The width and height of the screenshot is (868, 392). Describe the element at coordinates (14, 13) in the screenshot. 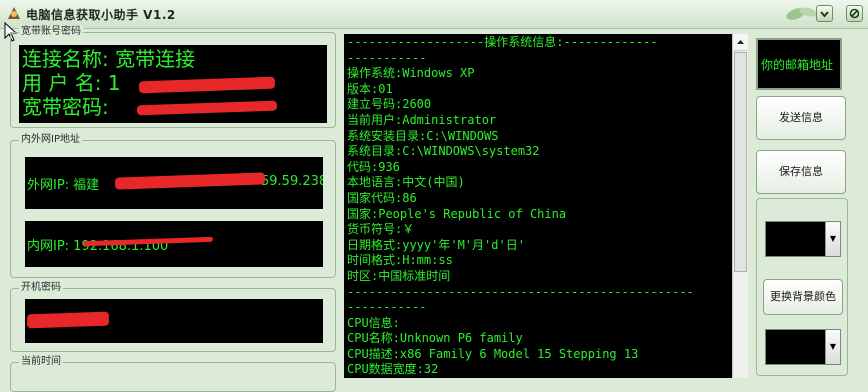

I see `app-icon` at that location.